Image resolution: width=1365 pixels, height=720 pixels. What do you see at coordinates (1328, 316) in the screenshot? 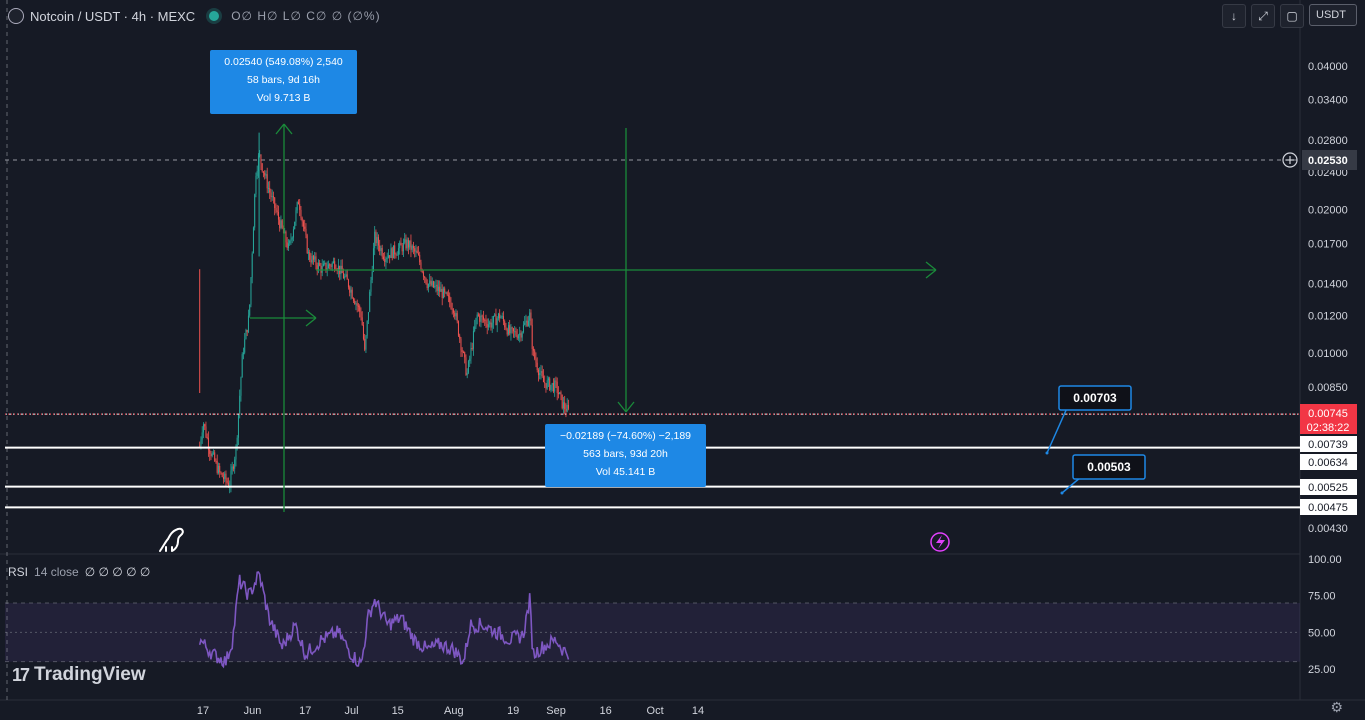
I see `price-axis-tick: 0.01200` at bounding box center [1328, 316].